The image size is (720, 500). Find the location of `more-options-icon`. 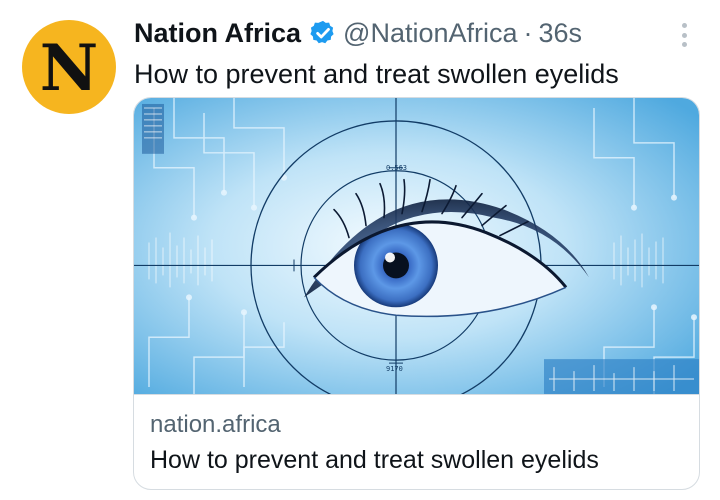

more-options-icon is located at coordinates (684, 35).